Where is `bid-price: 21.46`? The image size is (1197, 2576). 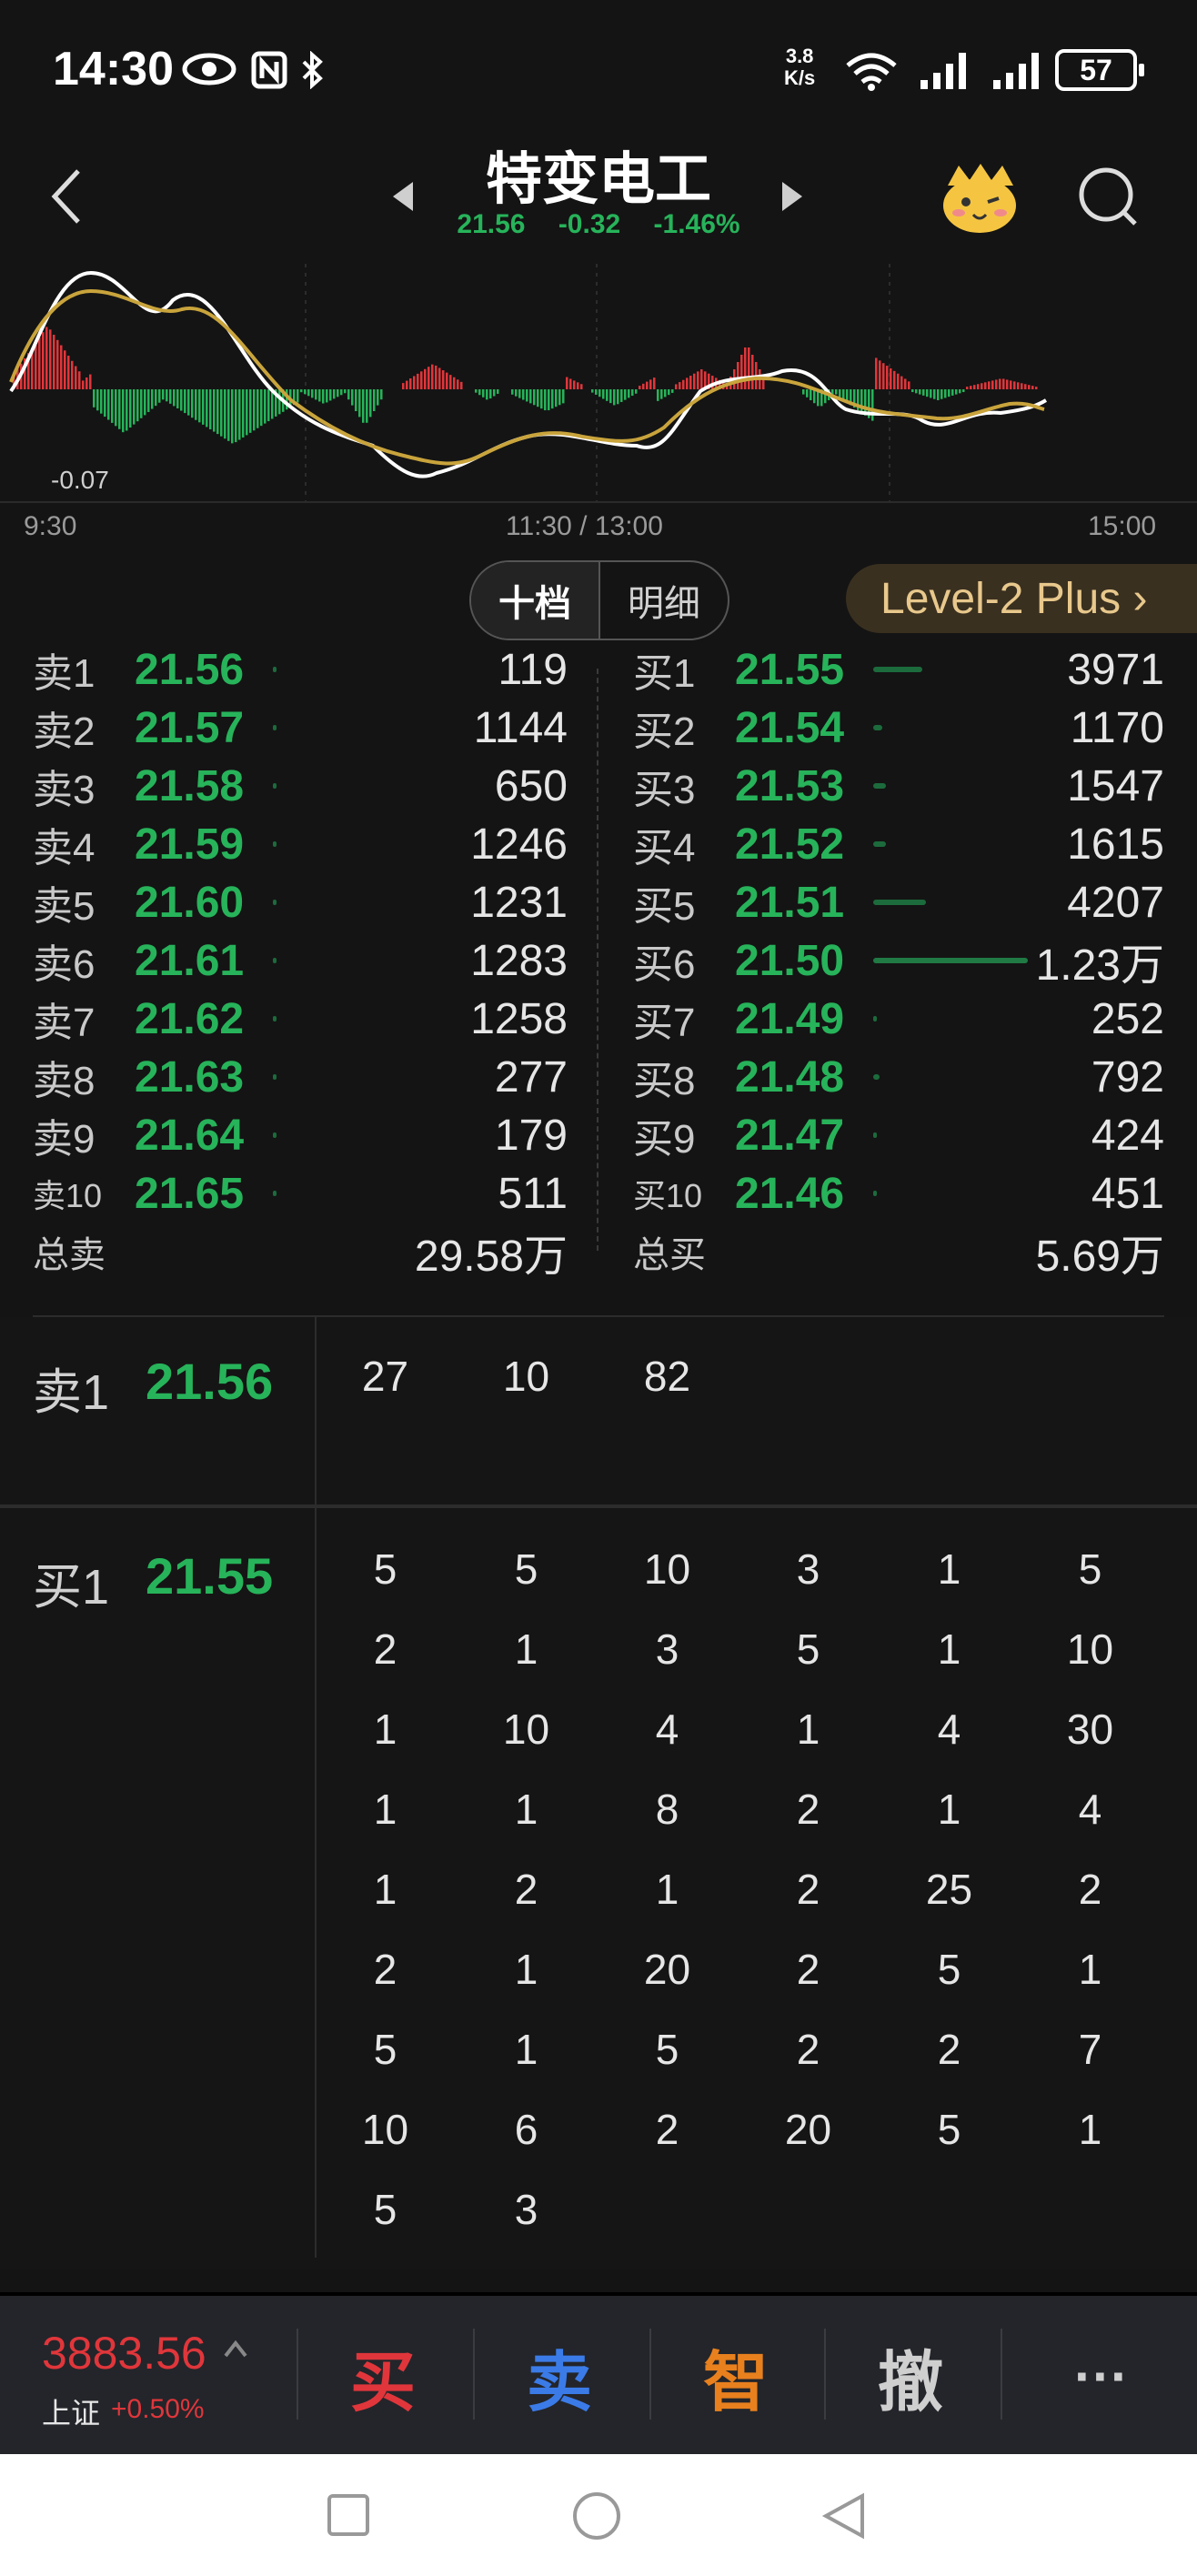
bid-price: 21.46 is located at coordinates (790, 1193).